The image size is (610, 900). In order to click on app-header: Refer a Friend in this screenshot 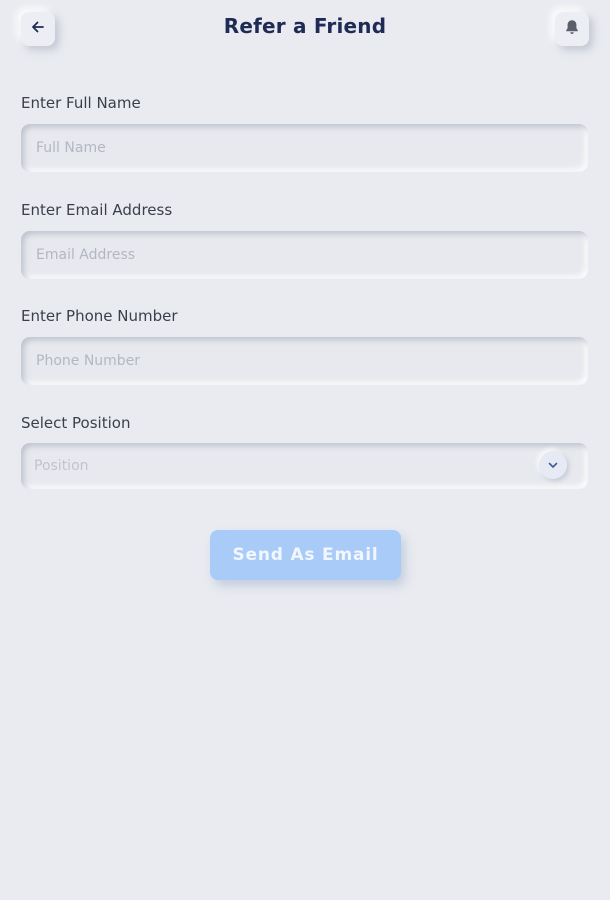, I will do `click(305, 30)`.